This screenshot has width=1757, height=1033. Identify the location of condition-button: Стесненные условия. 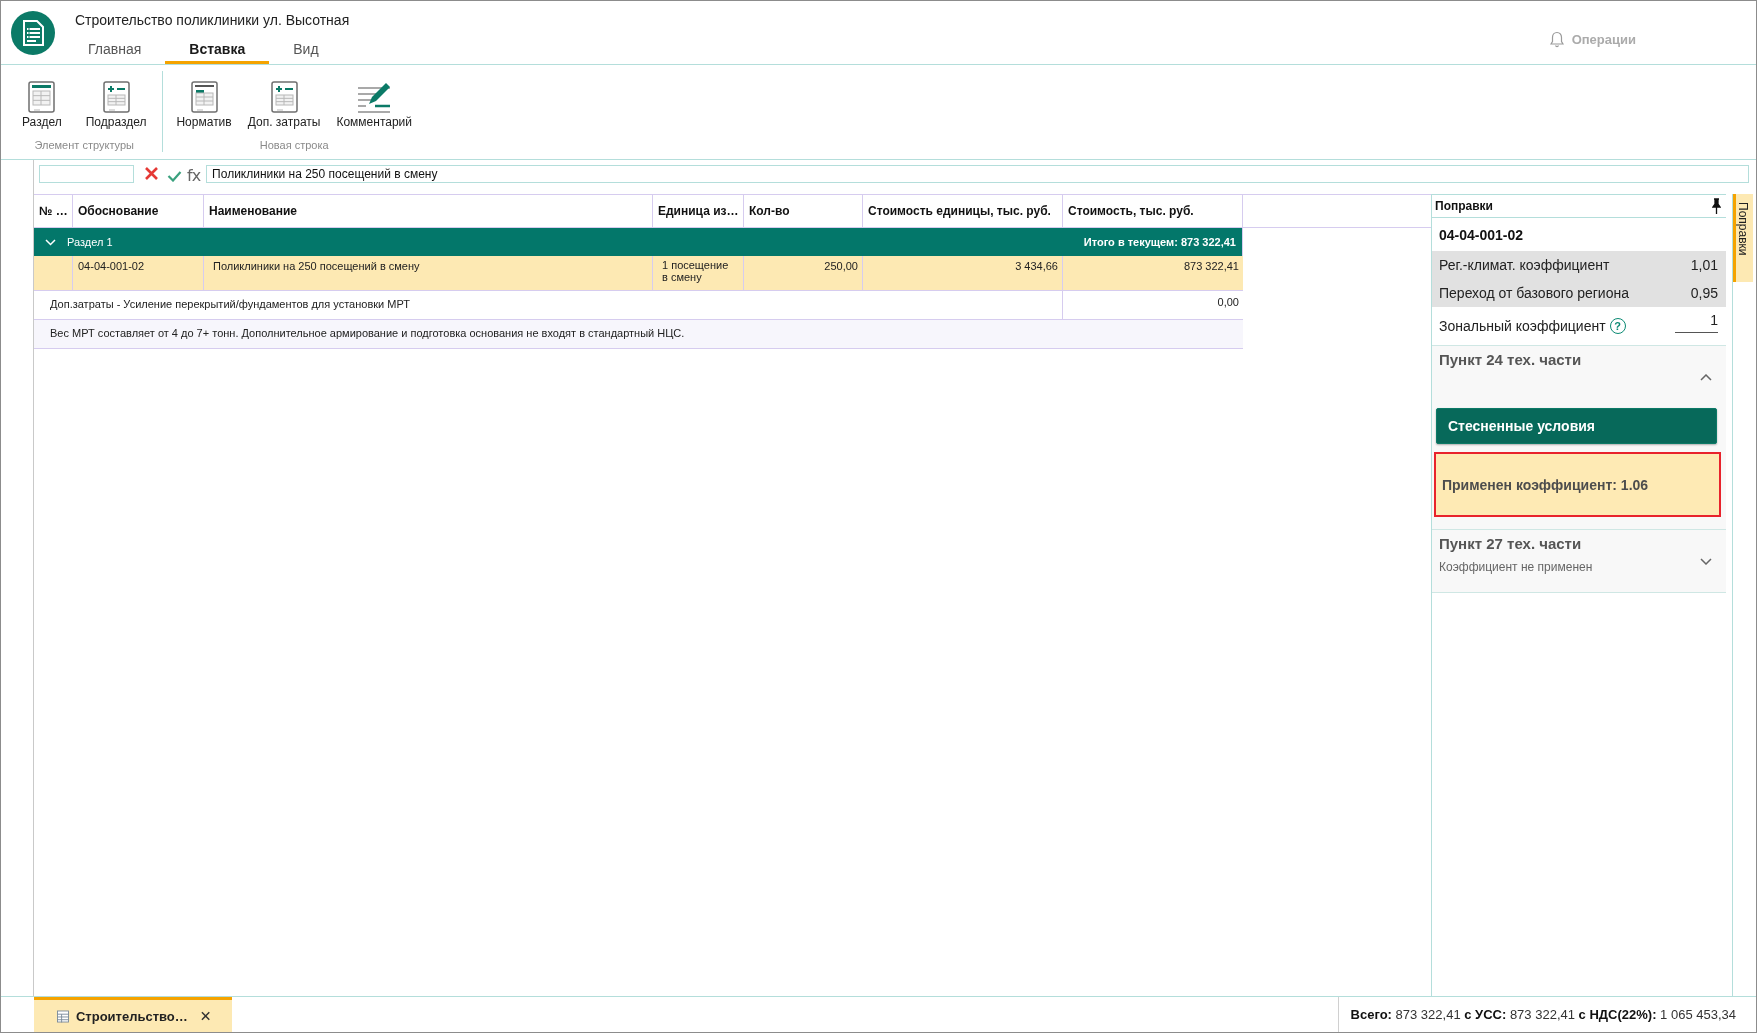
(1576, 426).